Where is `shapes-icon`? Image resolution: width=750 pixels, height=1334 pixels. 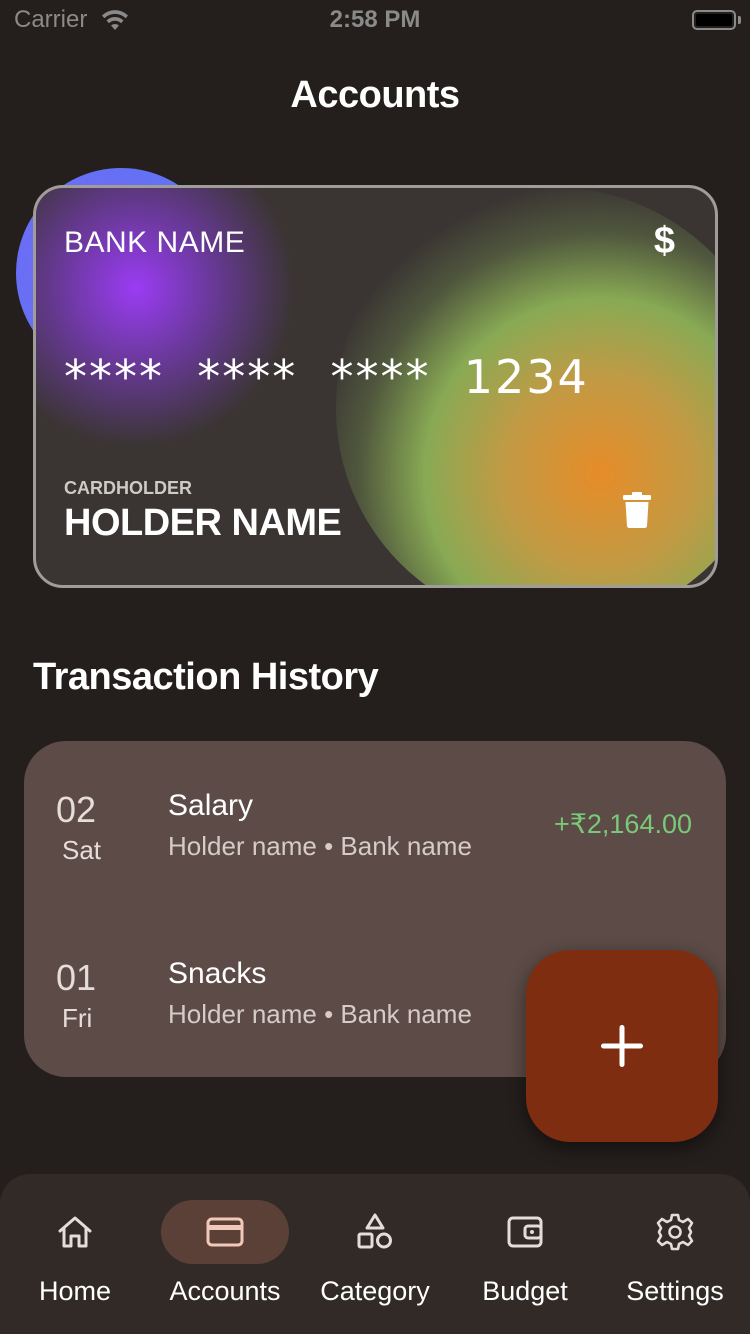 shapes-icon is located at coordinates (374, 1231).